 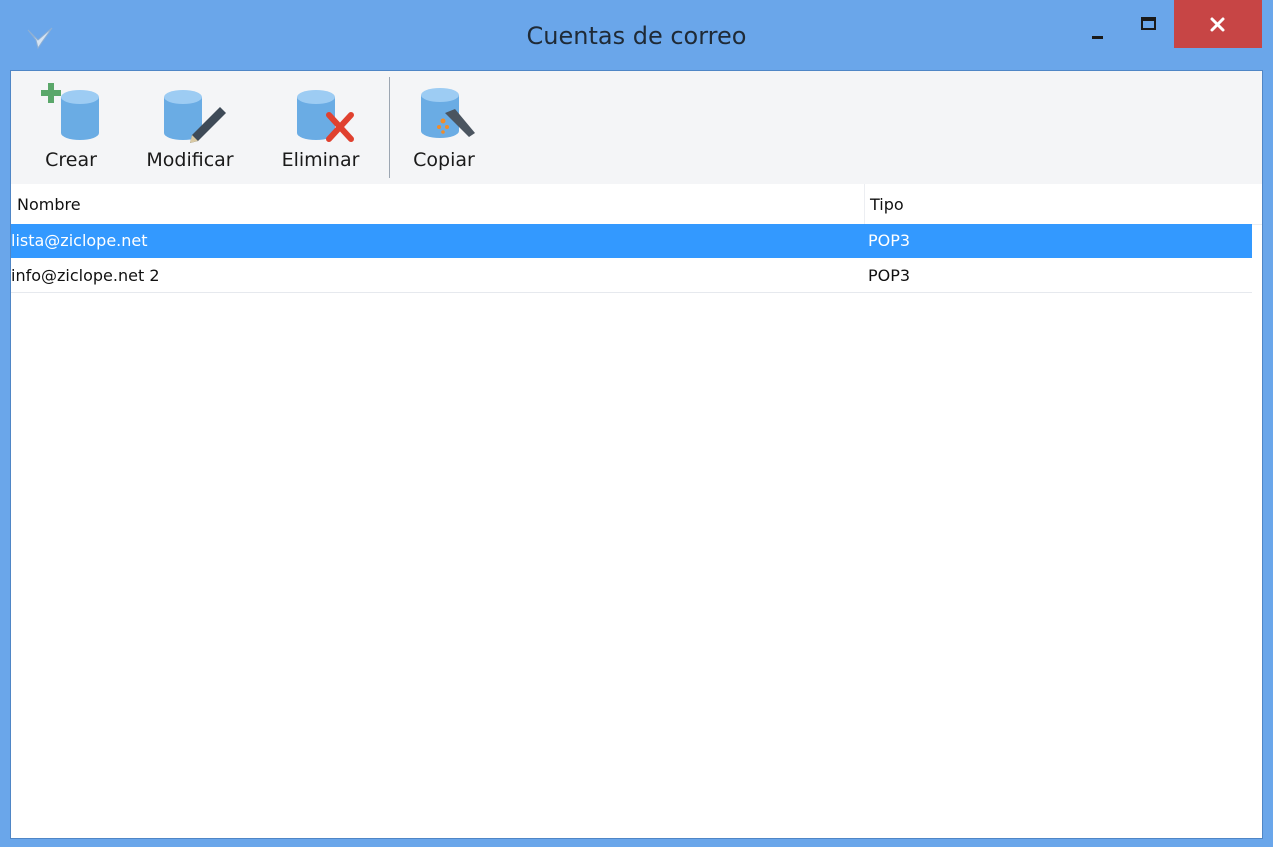 What do you see at coordinates (49, 204) in the screenshot?
I see `column-header-nombre: Nombre` at bounding box center [49, 204].